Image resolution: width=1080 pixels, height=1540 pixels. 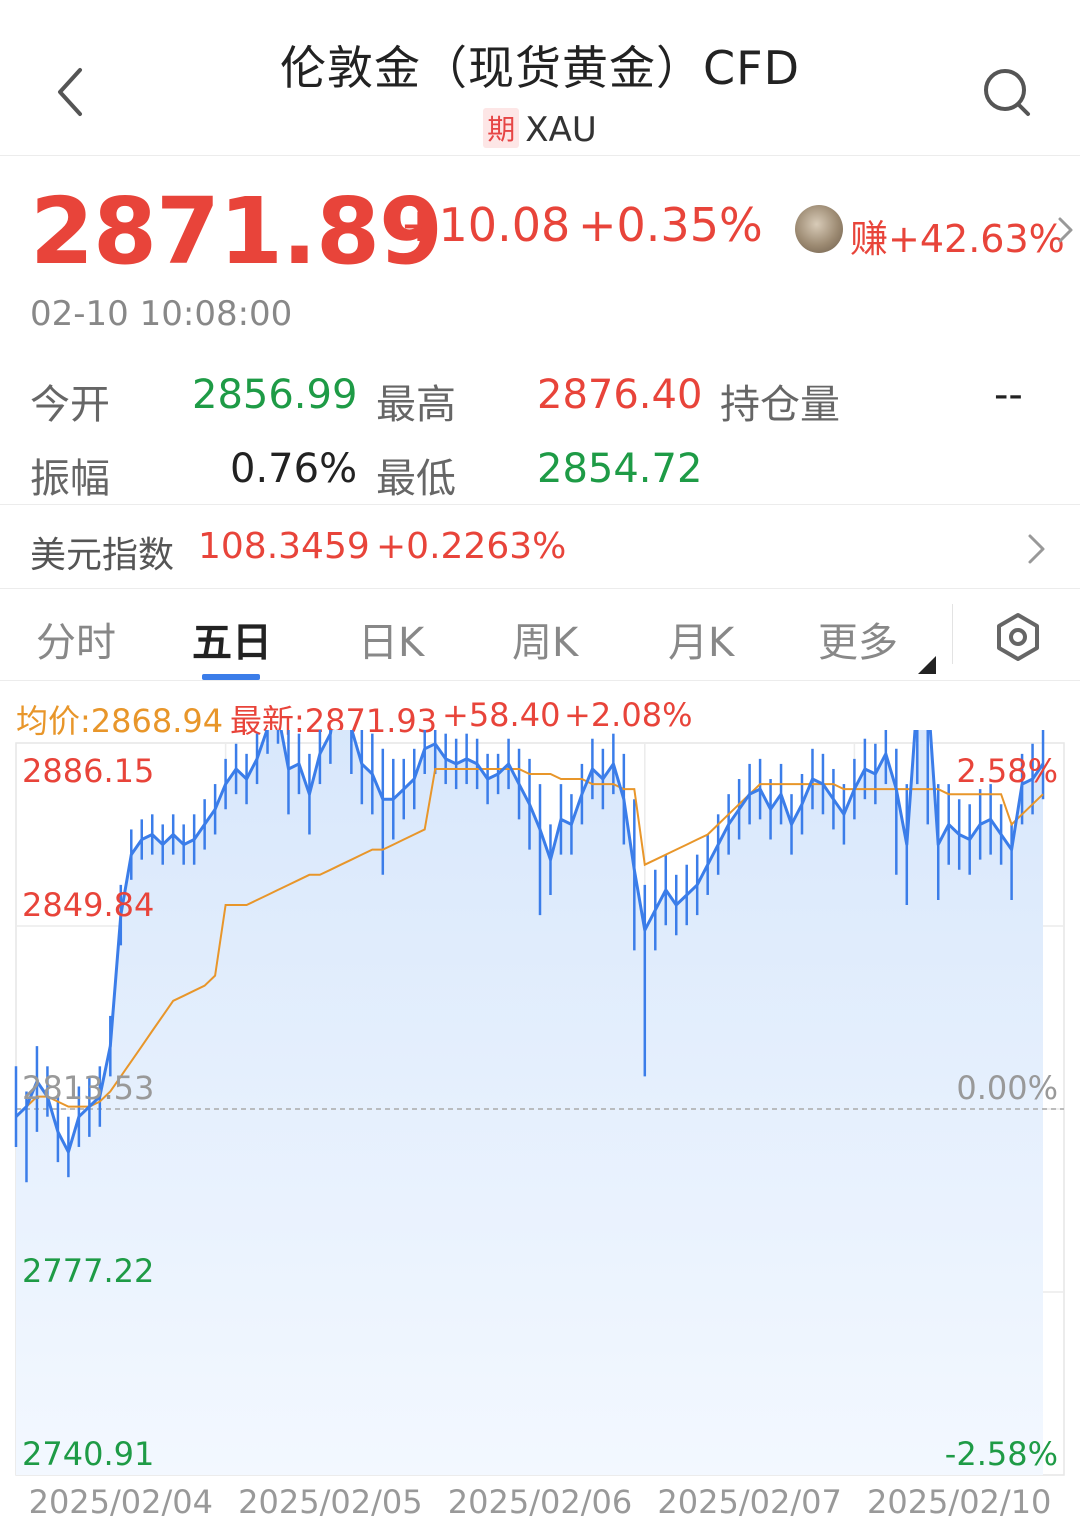 I want to click on search-icon, so click(x=1008, y=92).